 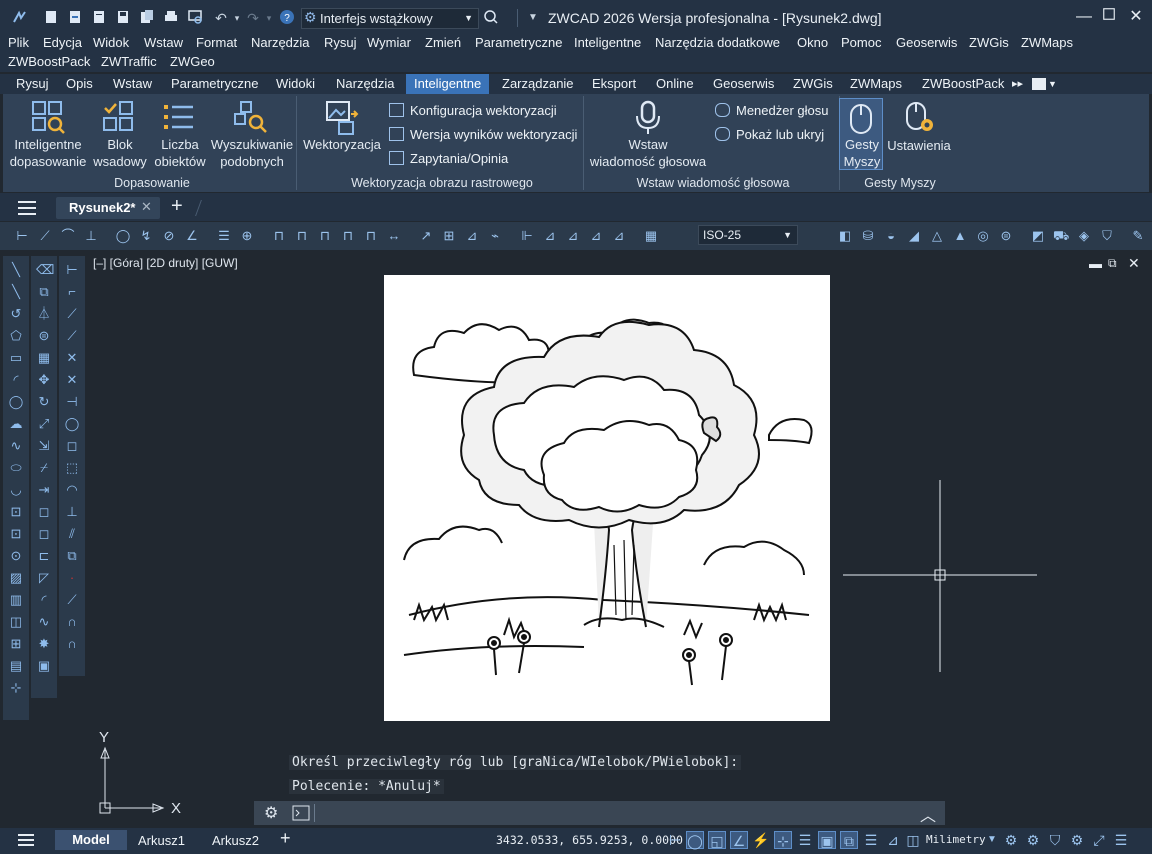 What do you see at coordinates (614, 84) in the screenshot?
I see `tab-eksport: Eksport` at bounding box center [614, 84].